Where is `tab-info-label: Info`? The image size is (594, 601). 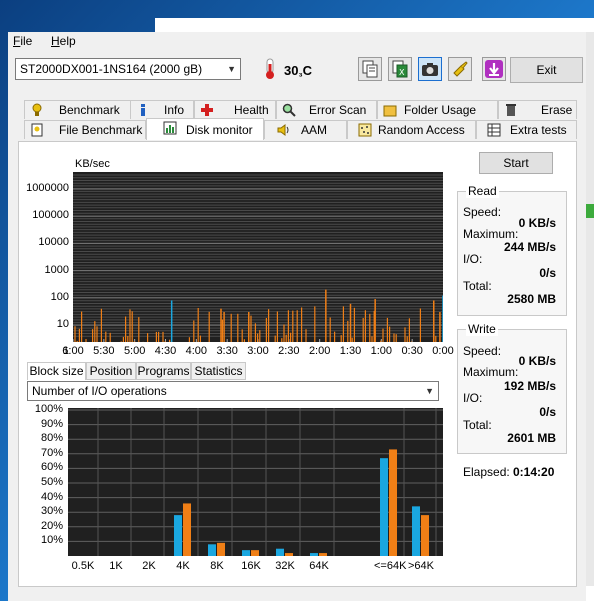 tab-info-label: Info is located at coordinates (174, 110).